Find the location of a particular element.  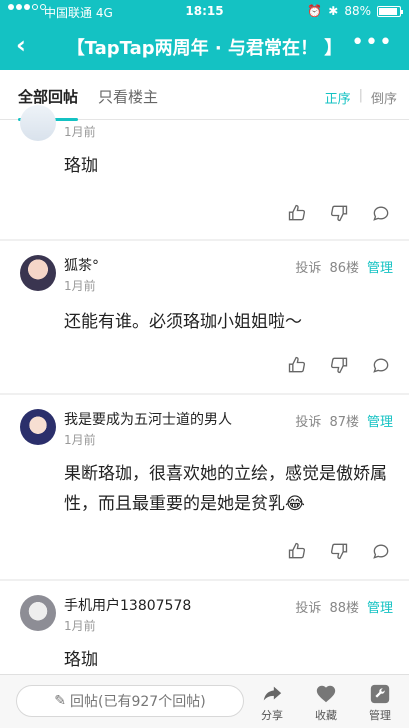

bluetooth-icon: ✱ is located at coordinates (333, 11).